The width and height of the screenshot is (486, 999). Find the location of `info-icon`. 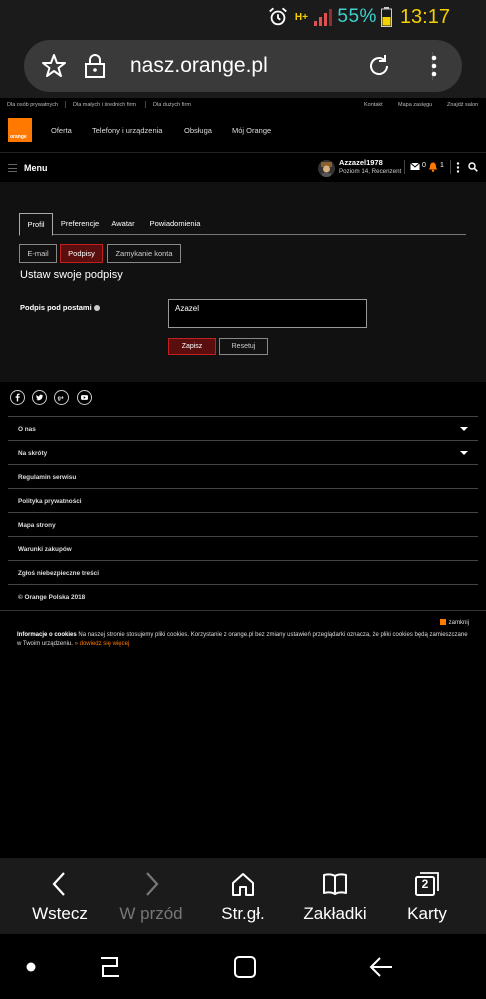

info-icon is located at coordinates (96, 308).